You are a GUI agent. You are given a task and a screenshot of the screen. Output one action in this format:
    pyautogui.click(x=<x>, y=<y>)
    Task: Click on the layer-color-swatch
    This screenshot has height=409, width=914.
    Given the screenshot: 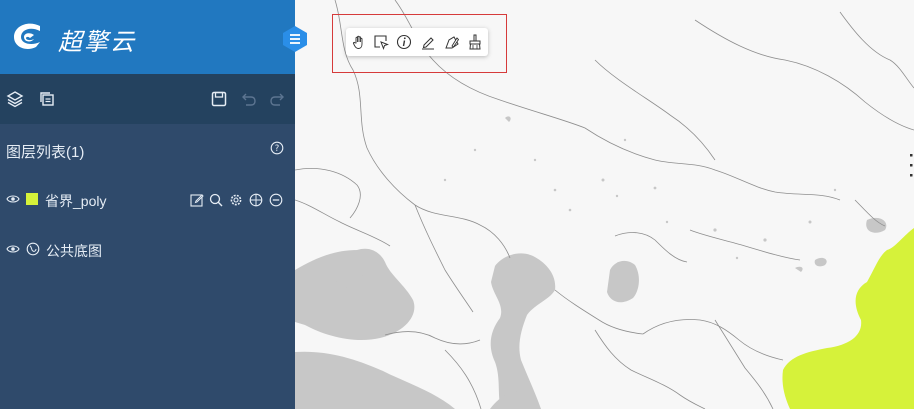 What is the action you would take?
    pyautogui.click(x=32, y=199)
    